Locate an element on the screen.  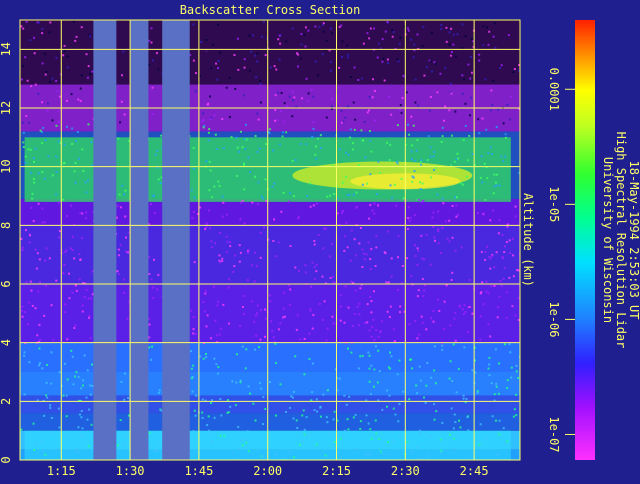
x-tick-label: 2:00 is located at coordinates (267, 471).